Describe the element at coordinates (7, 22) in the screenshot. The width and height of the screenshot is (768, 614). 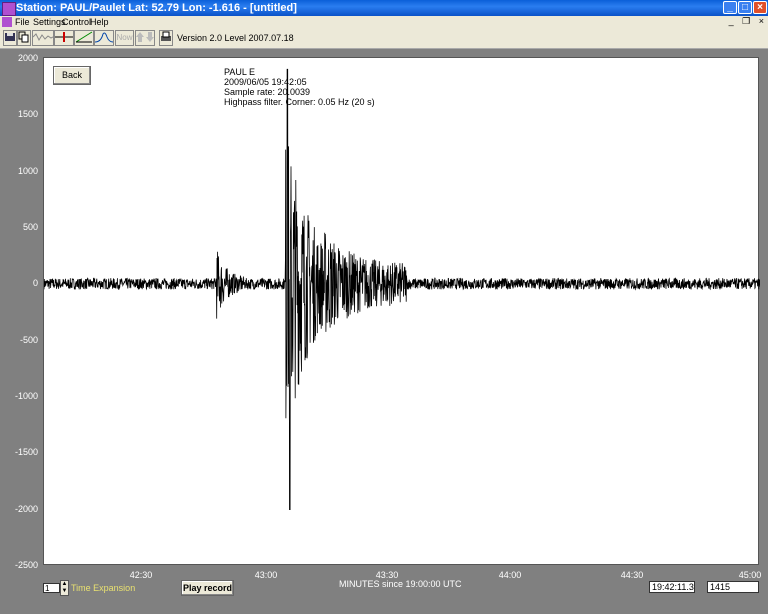
I see `document-icon` at that location.